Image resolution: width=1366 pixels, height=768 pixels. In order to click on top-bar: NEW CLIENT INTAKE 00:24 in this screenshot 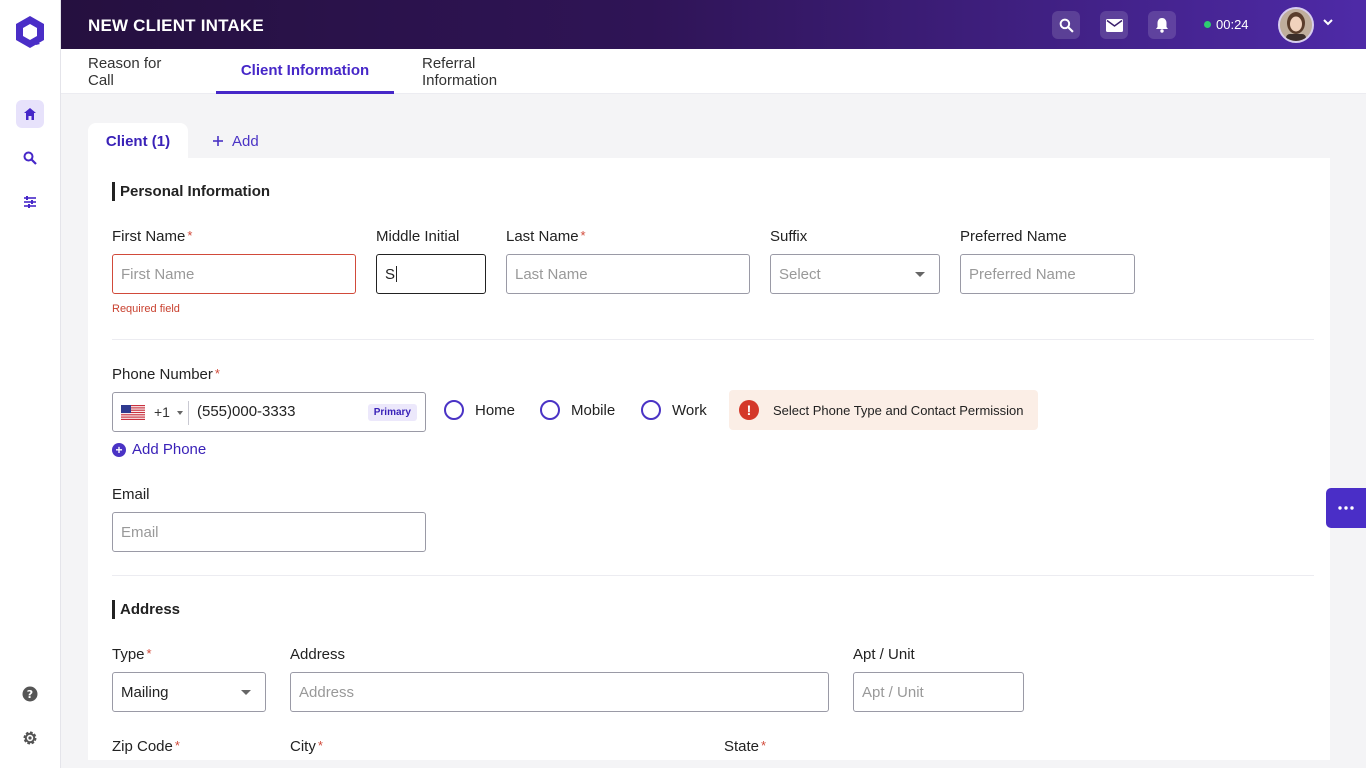, I will do `click(713, 24)`.